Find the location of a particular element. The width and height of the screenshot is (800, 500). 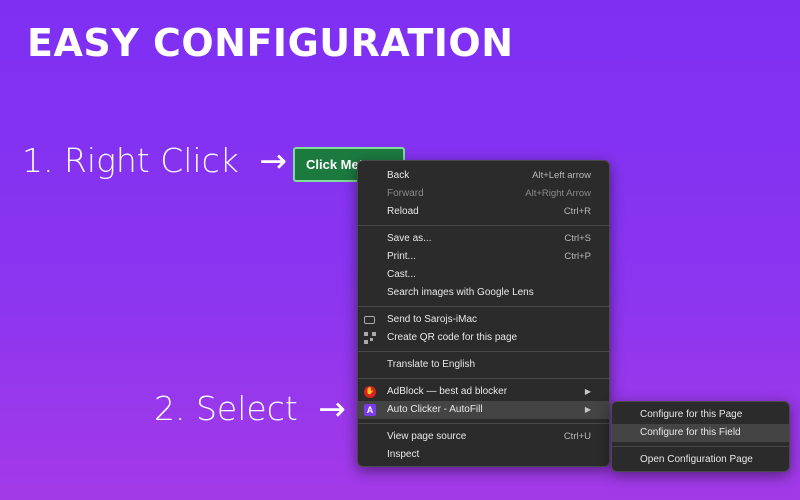

menu-item-label: Search images with Google Lens is located at coordinates (460, 292).